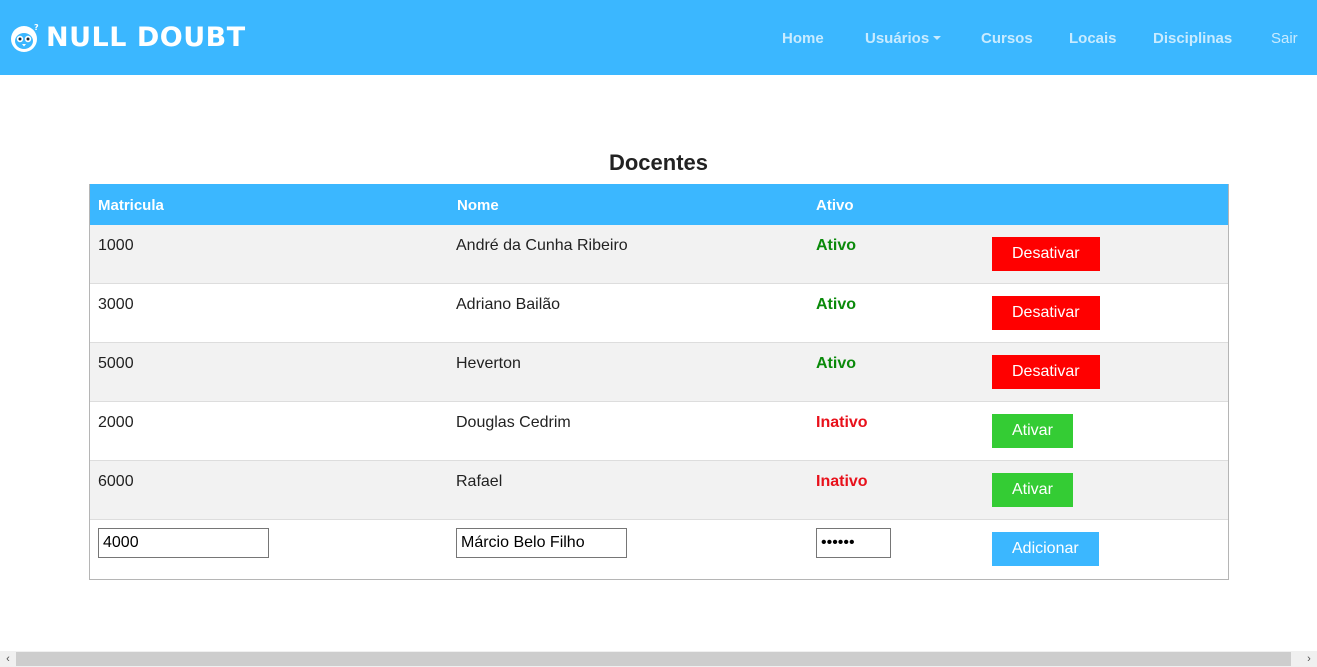 The height and width of the screenshot is (667, 1317). What do you see at coordinates (541, 543) in the screenshot?
I see `nome-input` at bounding box center [541, 543].